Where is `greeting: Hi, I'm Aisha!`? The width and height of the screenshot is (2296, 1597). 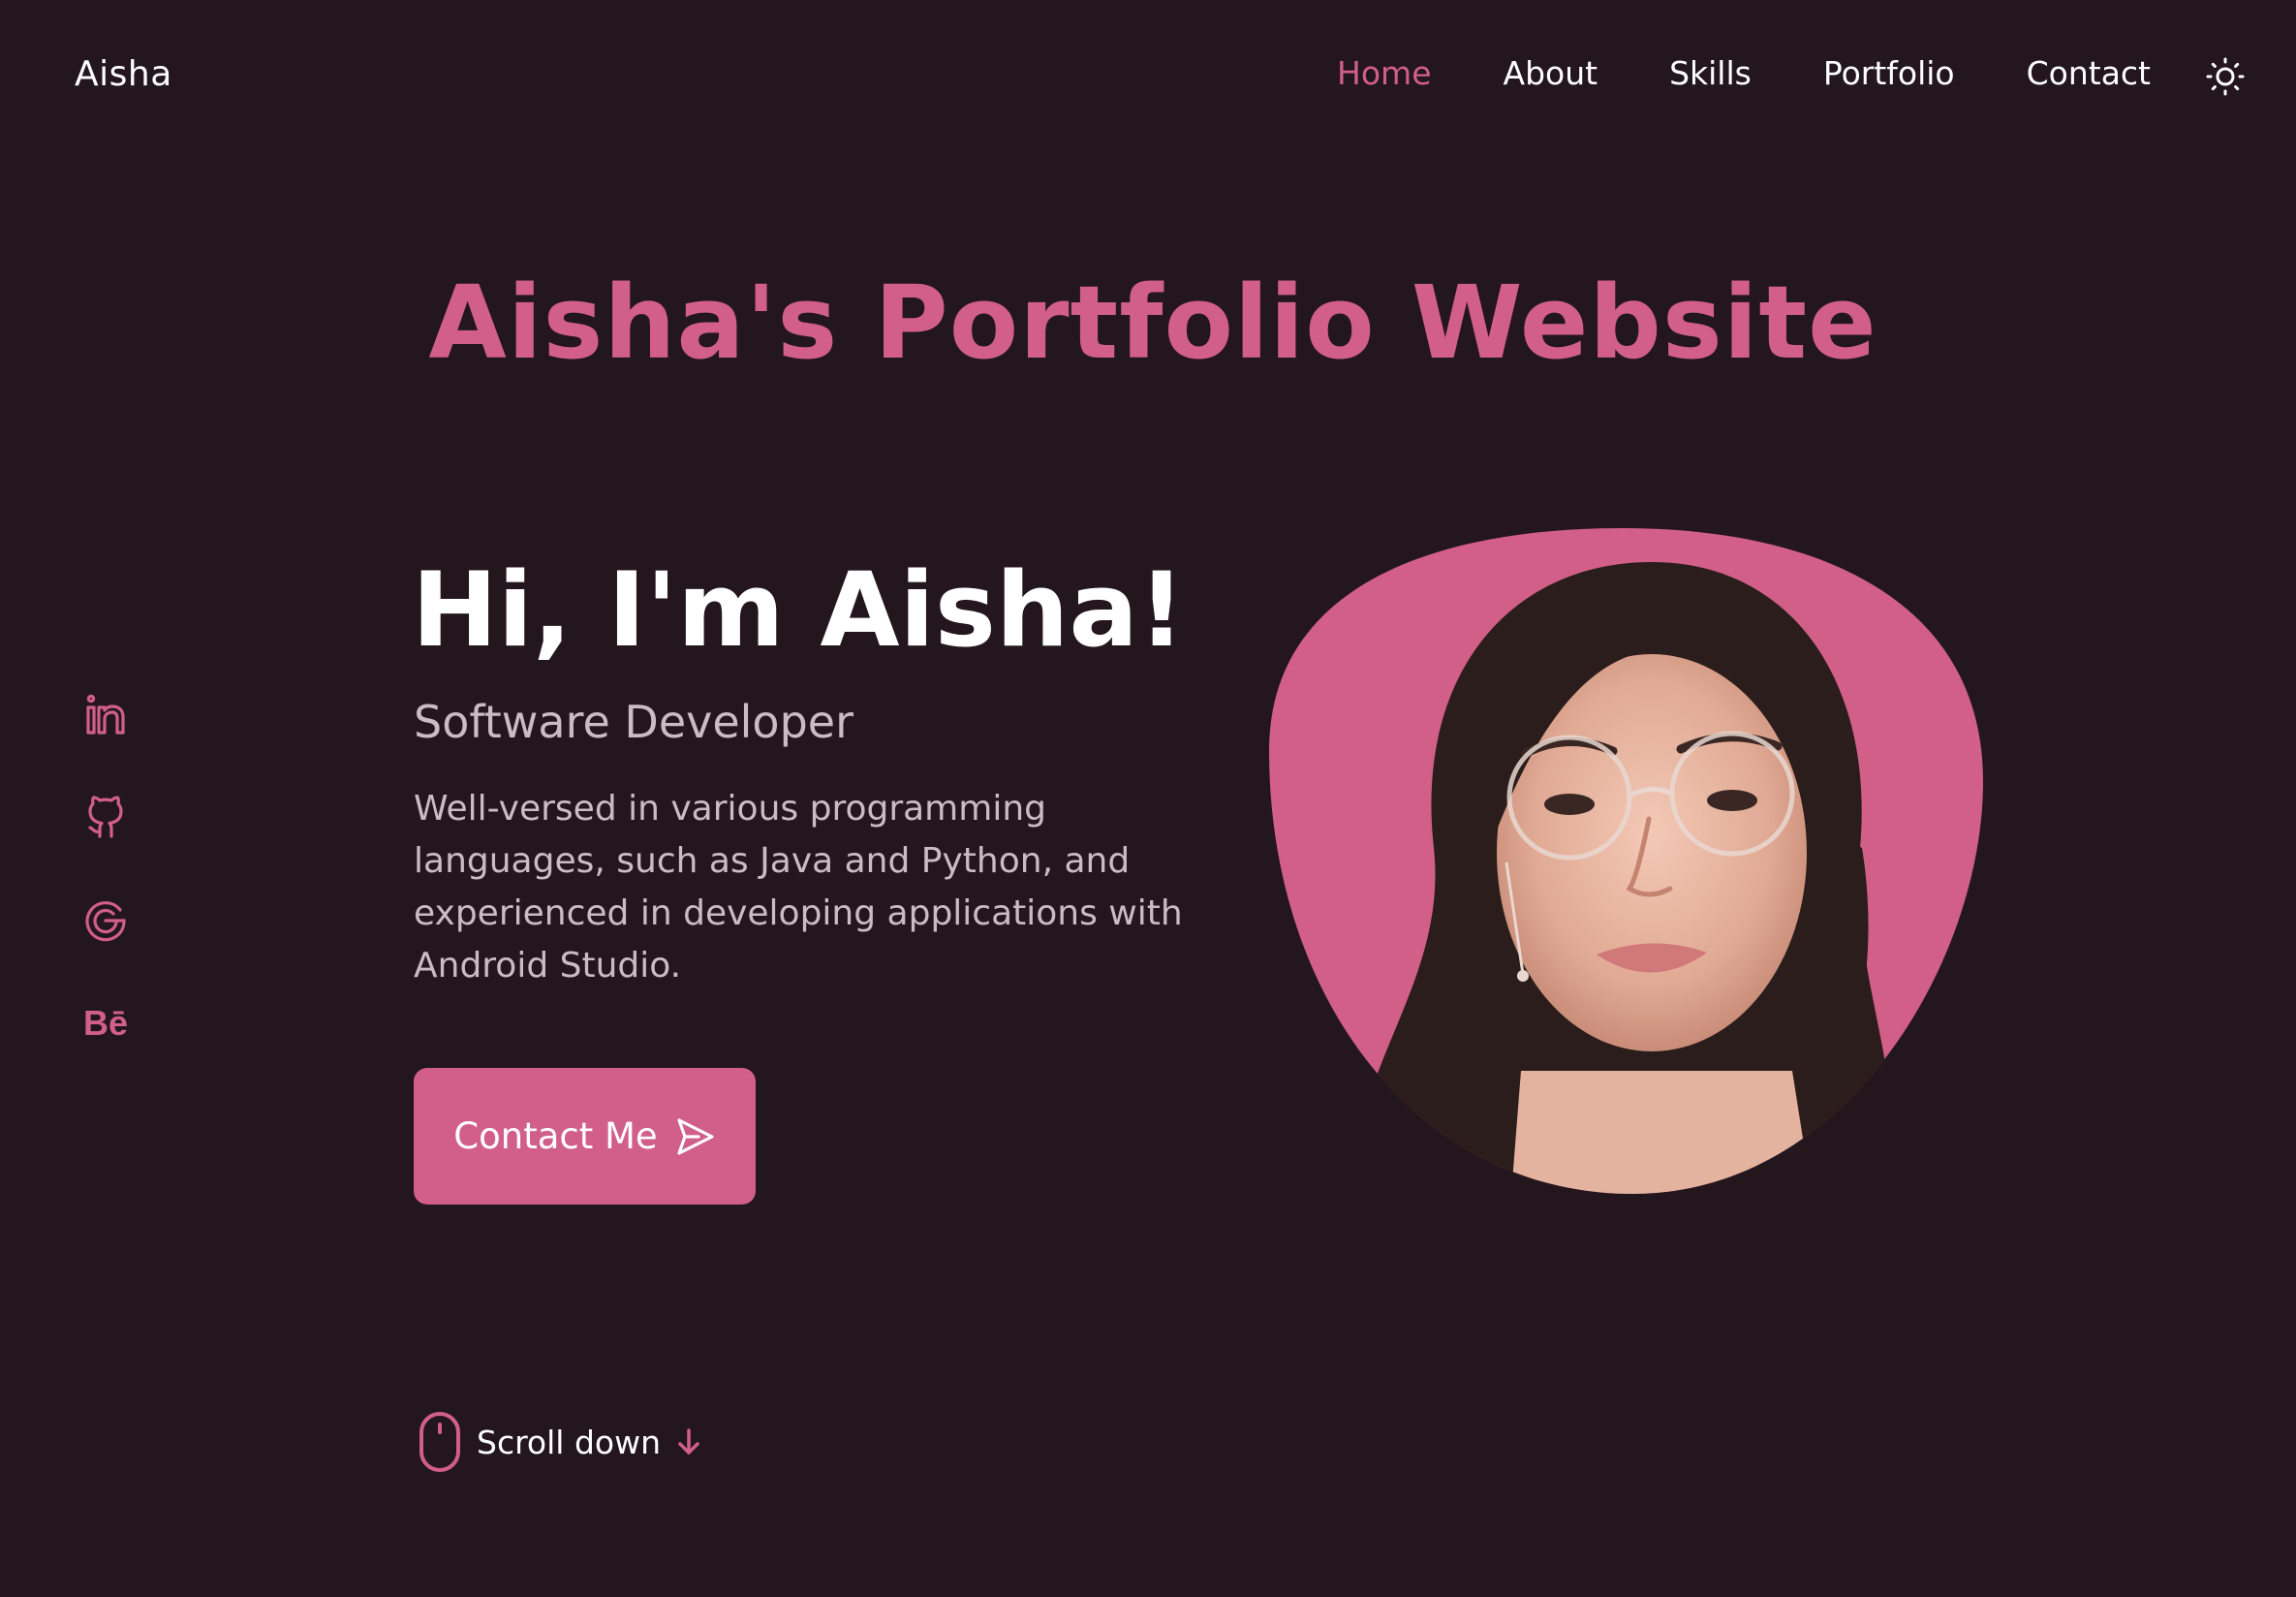
greeting: Hi, I'm Aisha! is located at coordinates (799, 610).